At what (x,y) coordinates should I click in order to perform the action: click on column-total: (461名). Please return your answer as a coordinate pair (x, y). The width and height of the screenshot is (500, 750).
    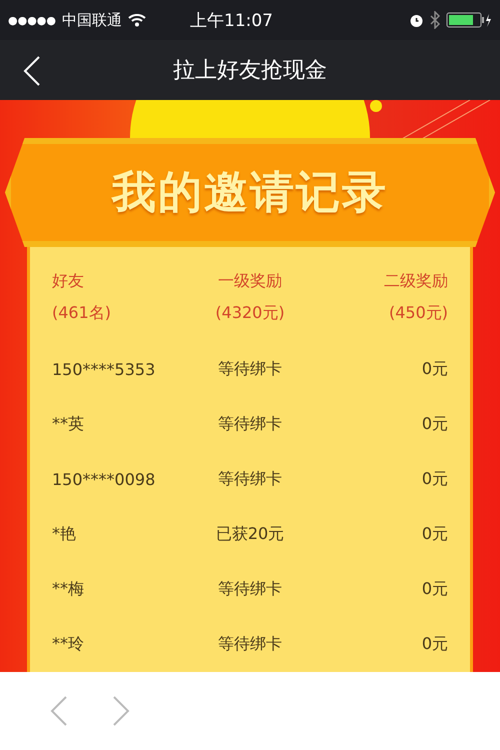
    Looking at the image, I should click on (82, 313).